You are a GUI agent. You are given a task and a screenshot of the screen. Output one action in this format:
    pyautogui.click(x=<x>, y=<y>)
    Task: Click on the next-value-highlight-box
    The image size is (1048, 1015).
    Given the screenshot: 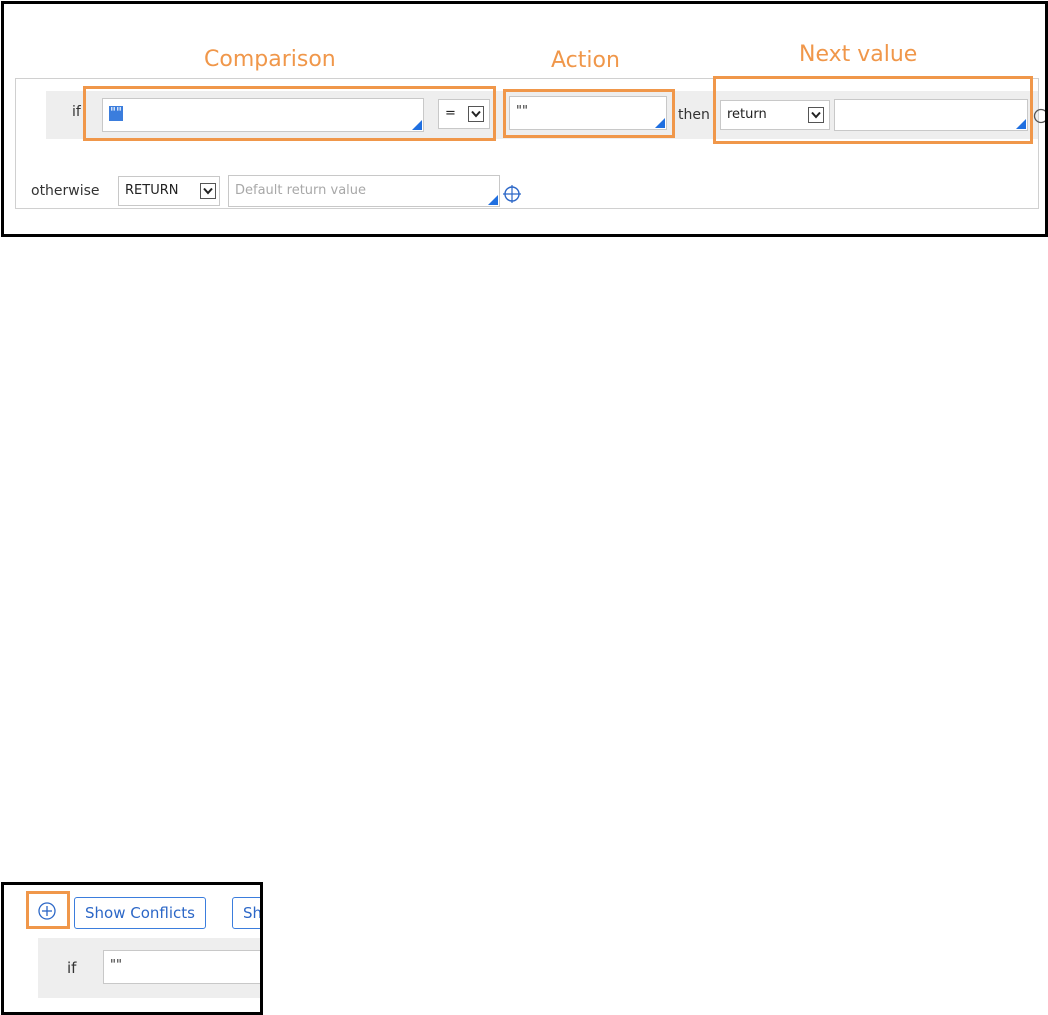 What is the action you would take?
    pyautogui.click(x=873, y=110)
    